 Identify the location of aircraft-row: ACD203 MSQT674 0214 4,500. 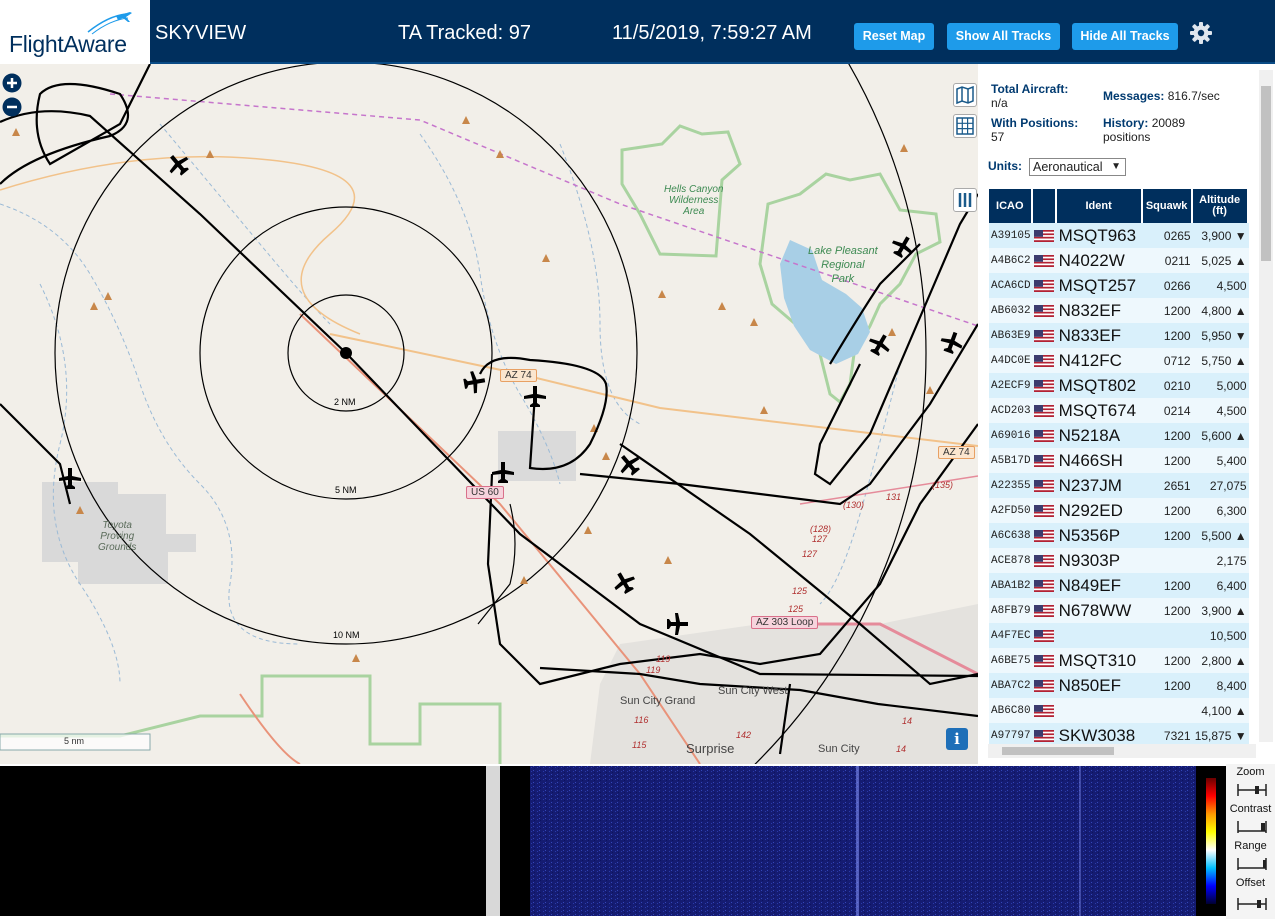
(1119, 410).